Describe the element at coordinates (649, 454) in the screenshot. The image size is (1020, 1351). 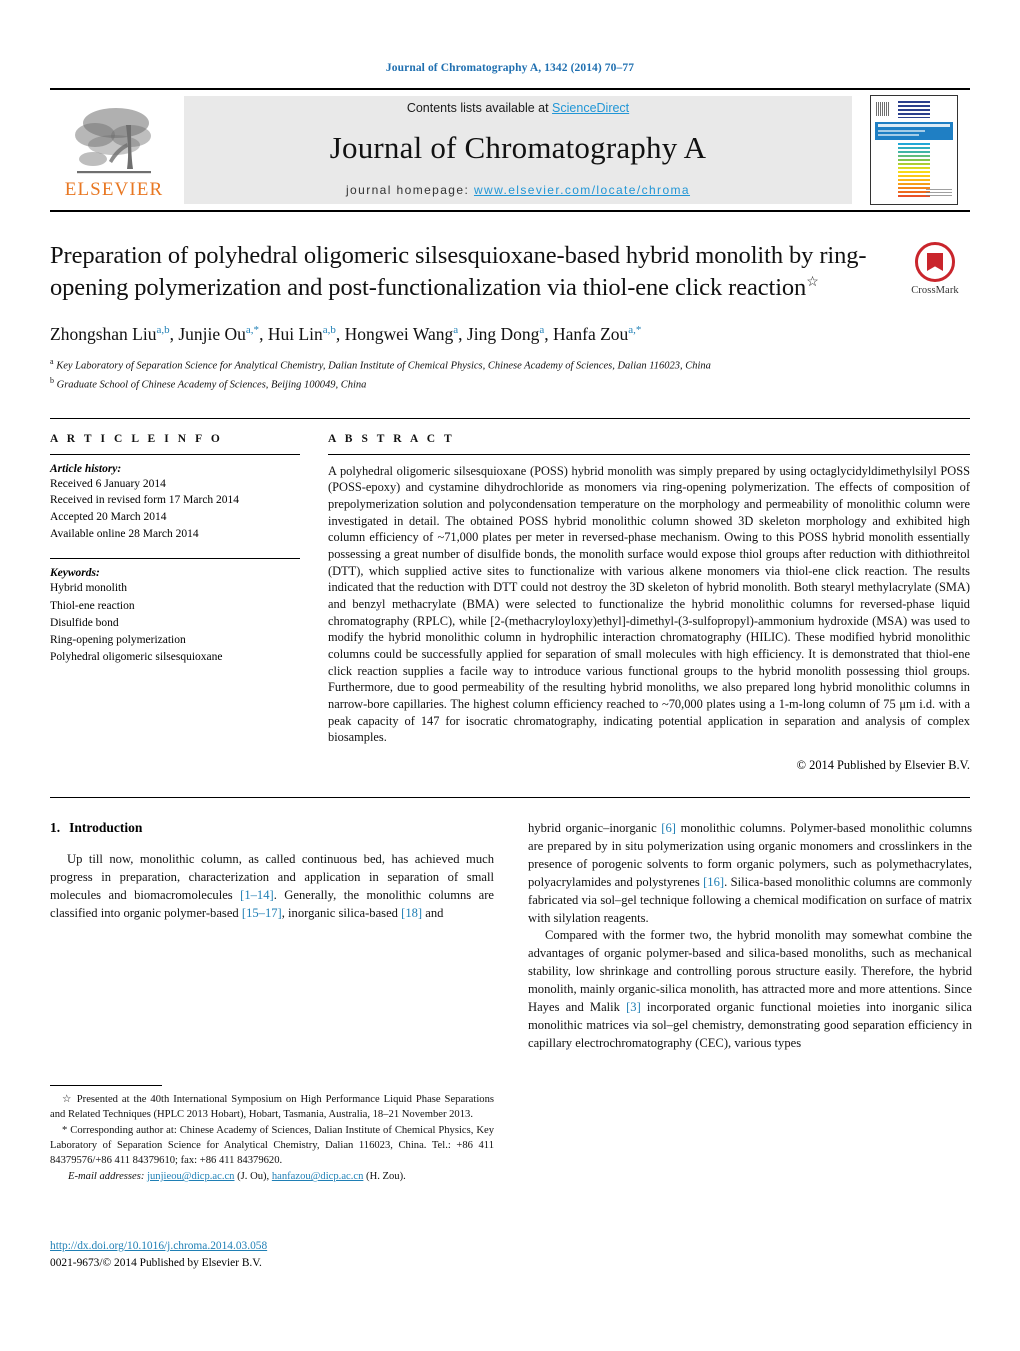
I see `abstract-rule` at that location.